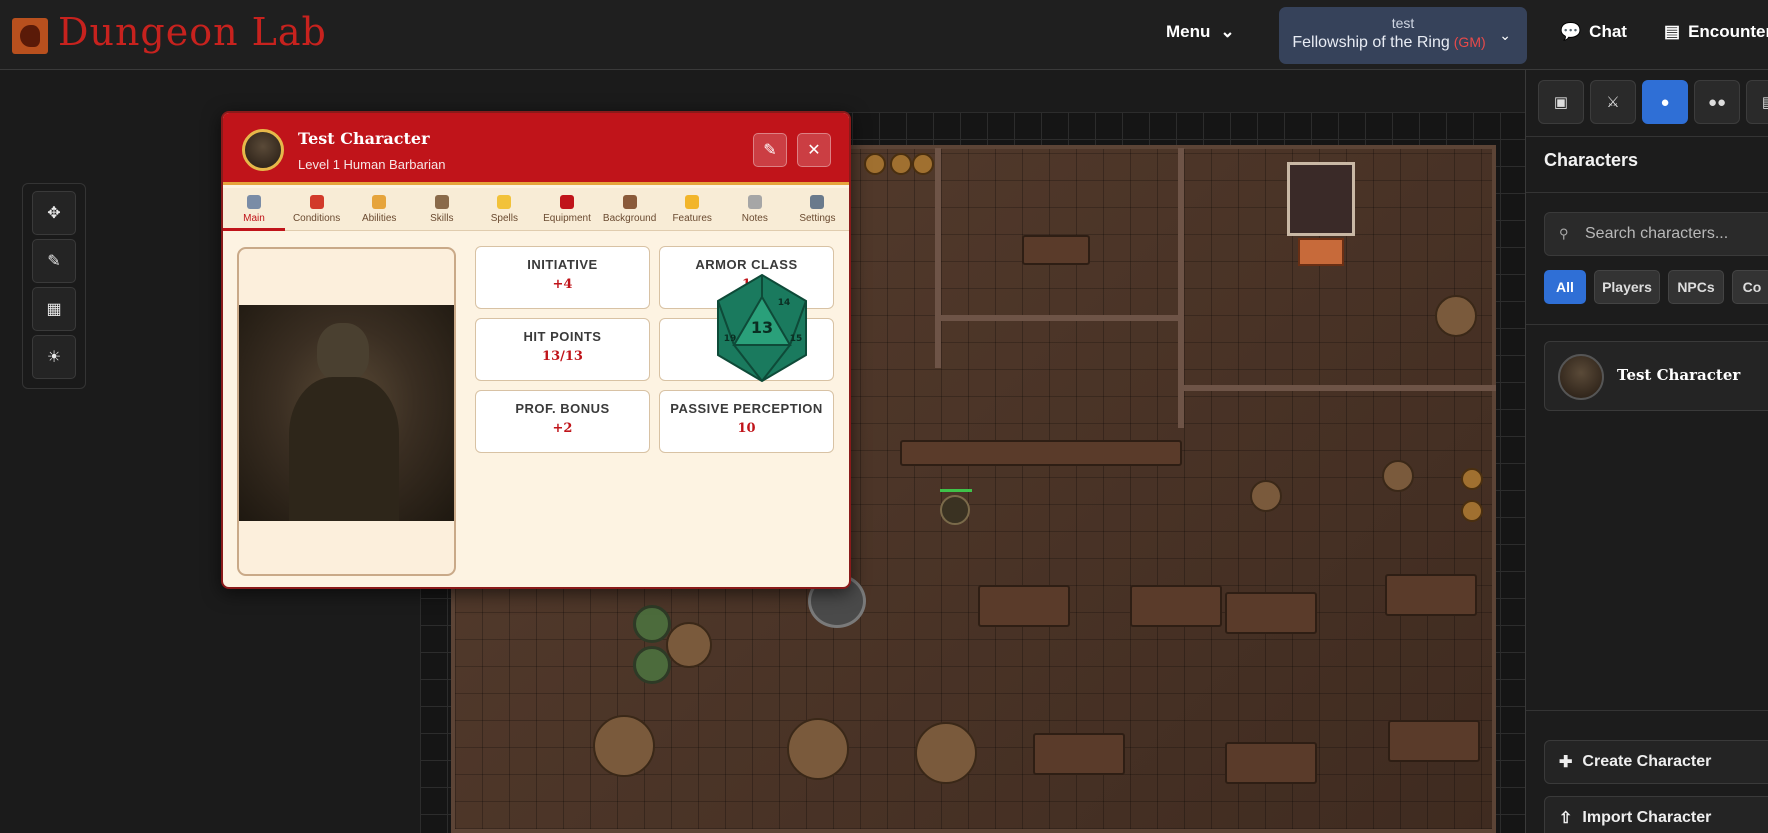 This screenshot has height=833, width=1768. What do you see at coordinates (372, 164) in the screenshot?
I see `character-subtitle: Level 1 Human Barbarian` at bounding box center [372, 164].